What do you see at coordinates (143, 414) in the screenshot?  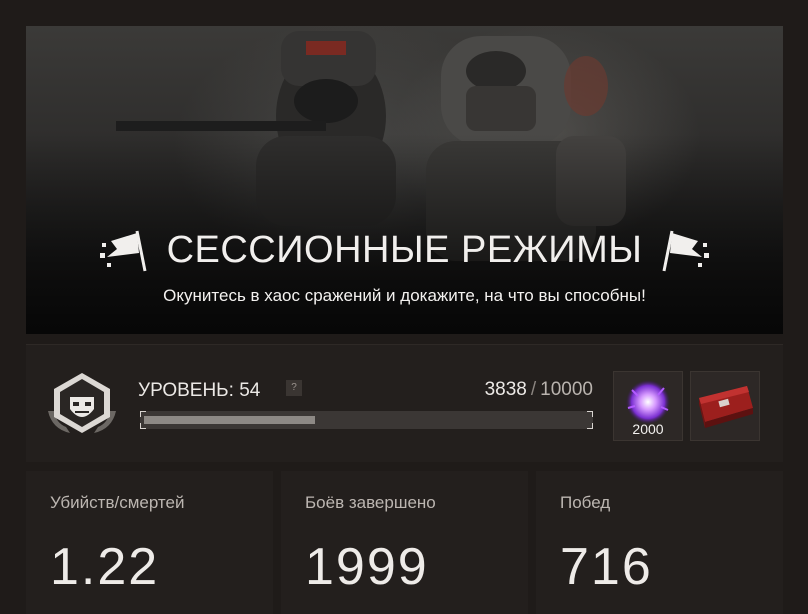 I see `xp-corner-tl` at bounding box center [143, 414].